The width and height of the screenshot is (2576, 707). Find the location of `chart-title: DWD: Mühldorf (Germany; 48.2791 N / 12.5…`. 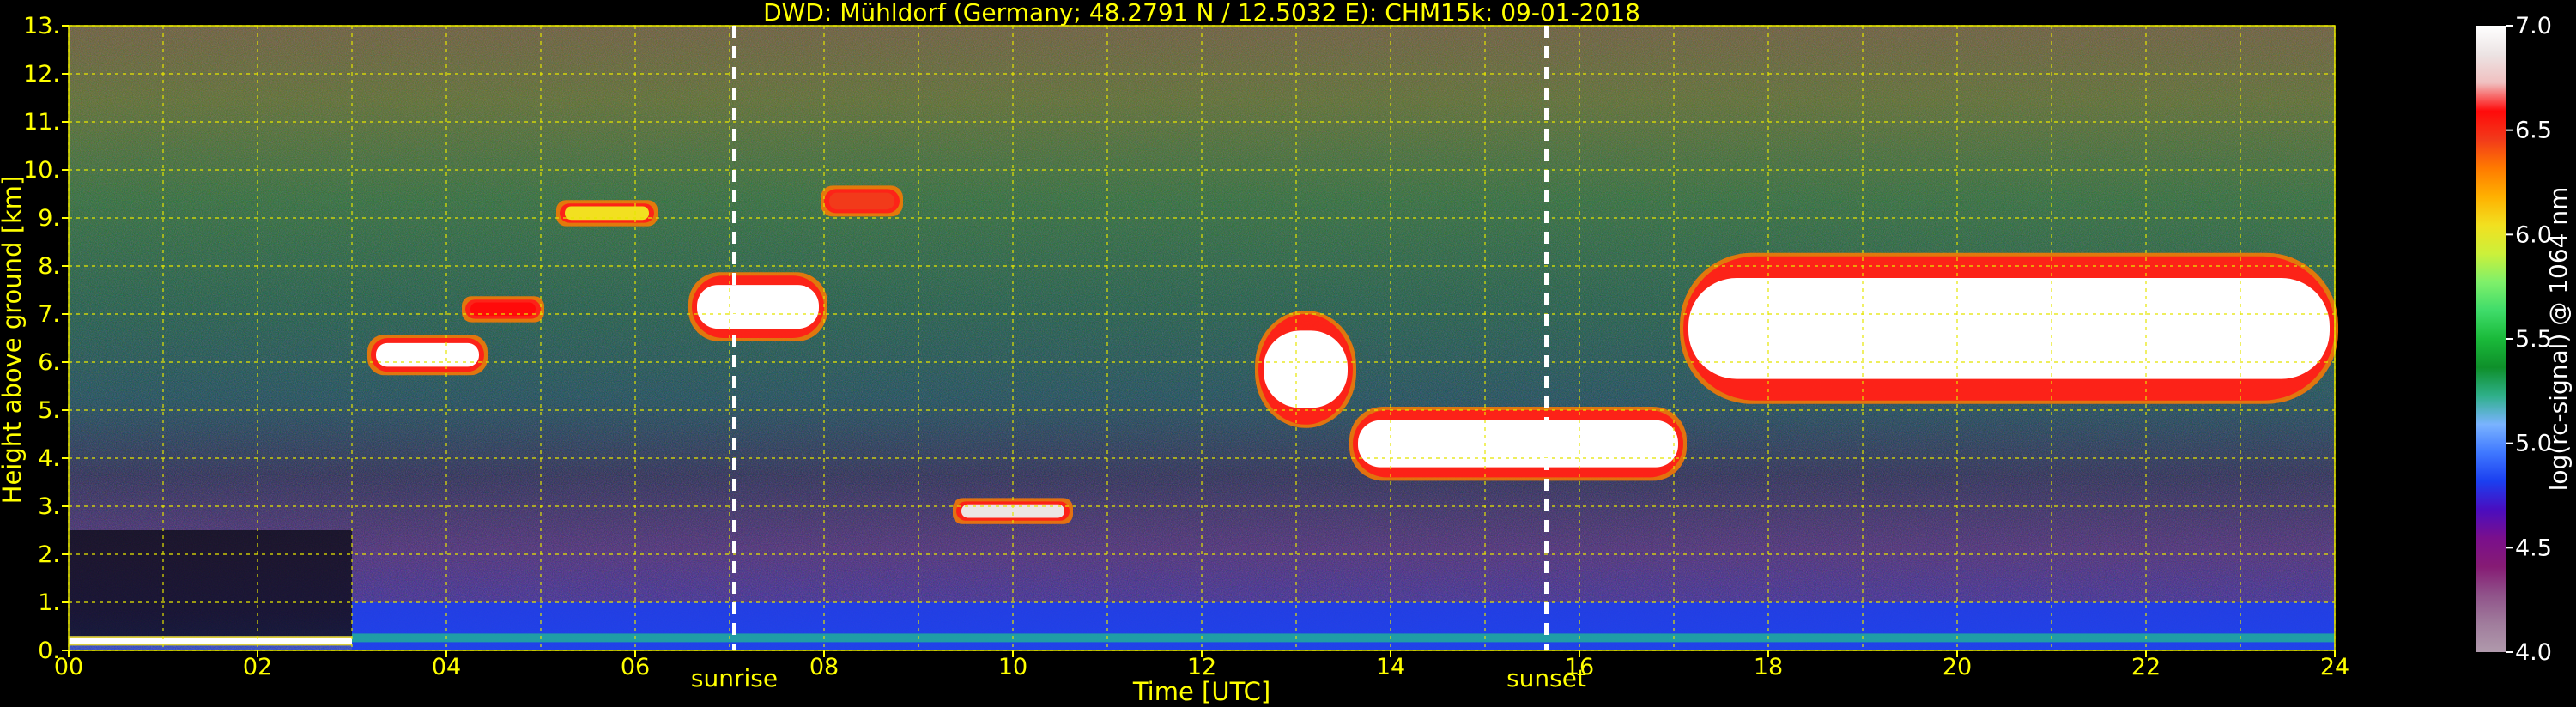

chart-title: DWD: Mühldorf (Germany; 48.2791 N / 12.5… is located at coordinates (1201, 14).